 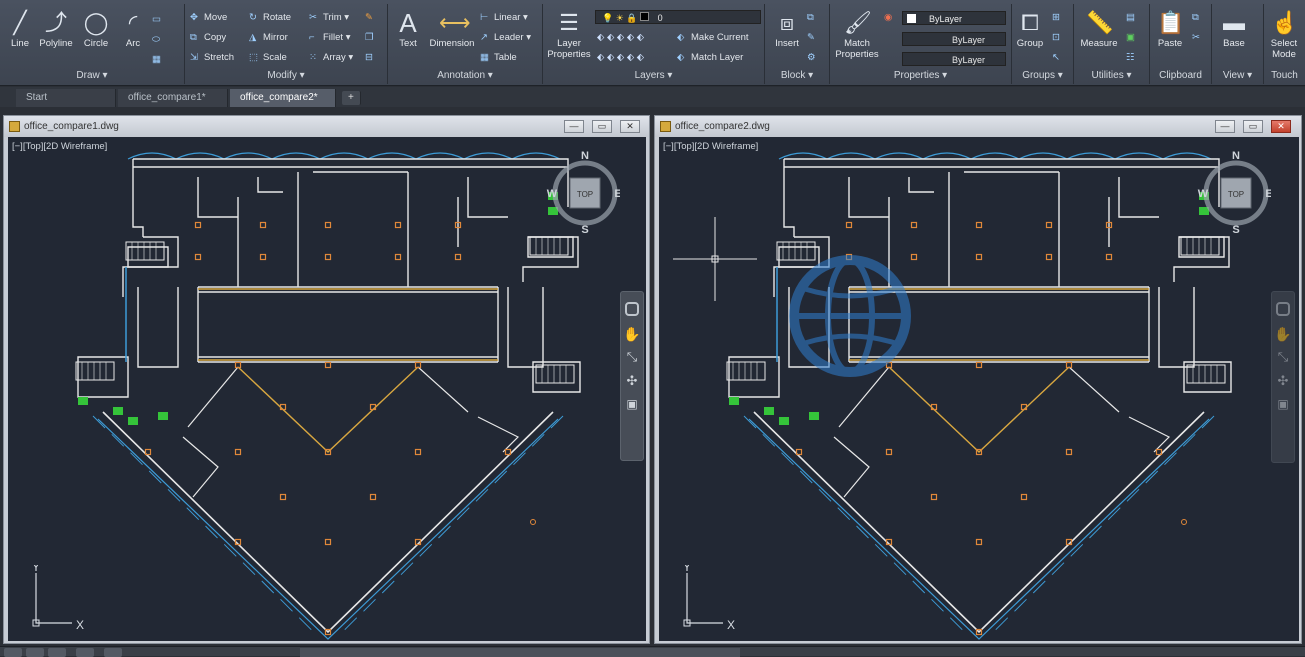 I want to click on tab-office-compare1: office_compare1*, so click(x=173, y=98).